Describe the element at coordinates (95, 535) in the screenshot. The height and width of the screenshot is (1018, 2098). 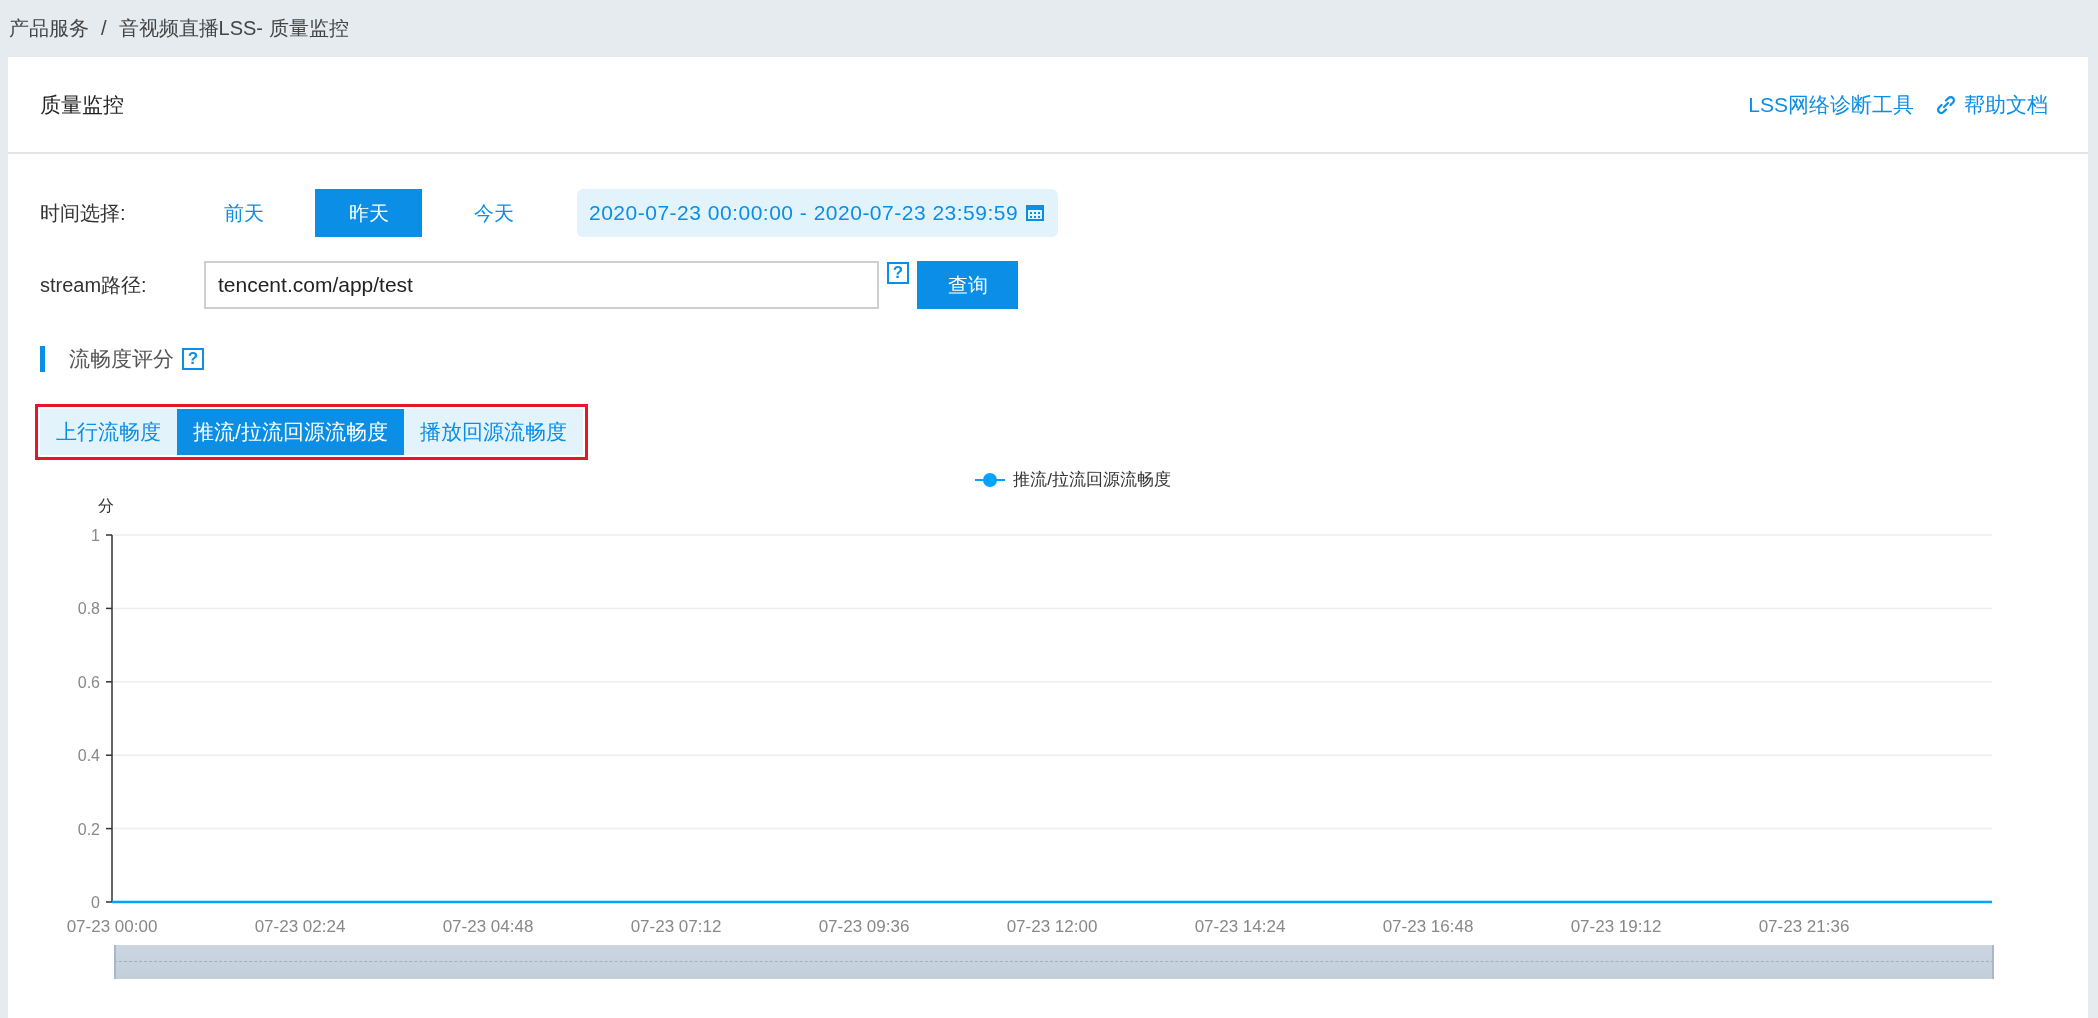
I see `y-tick-label: 1` at that location.